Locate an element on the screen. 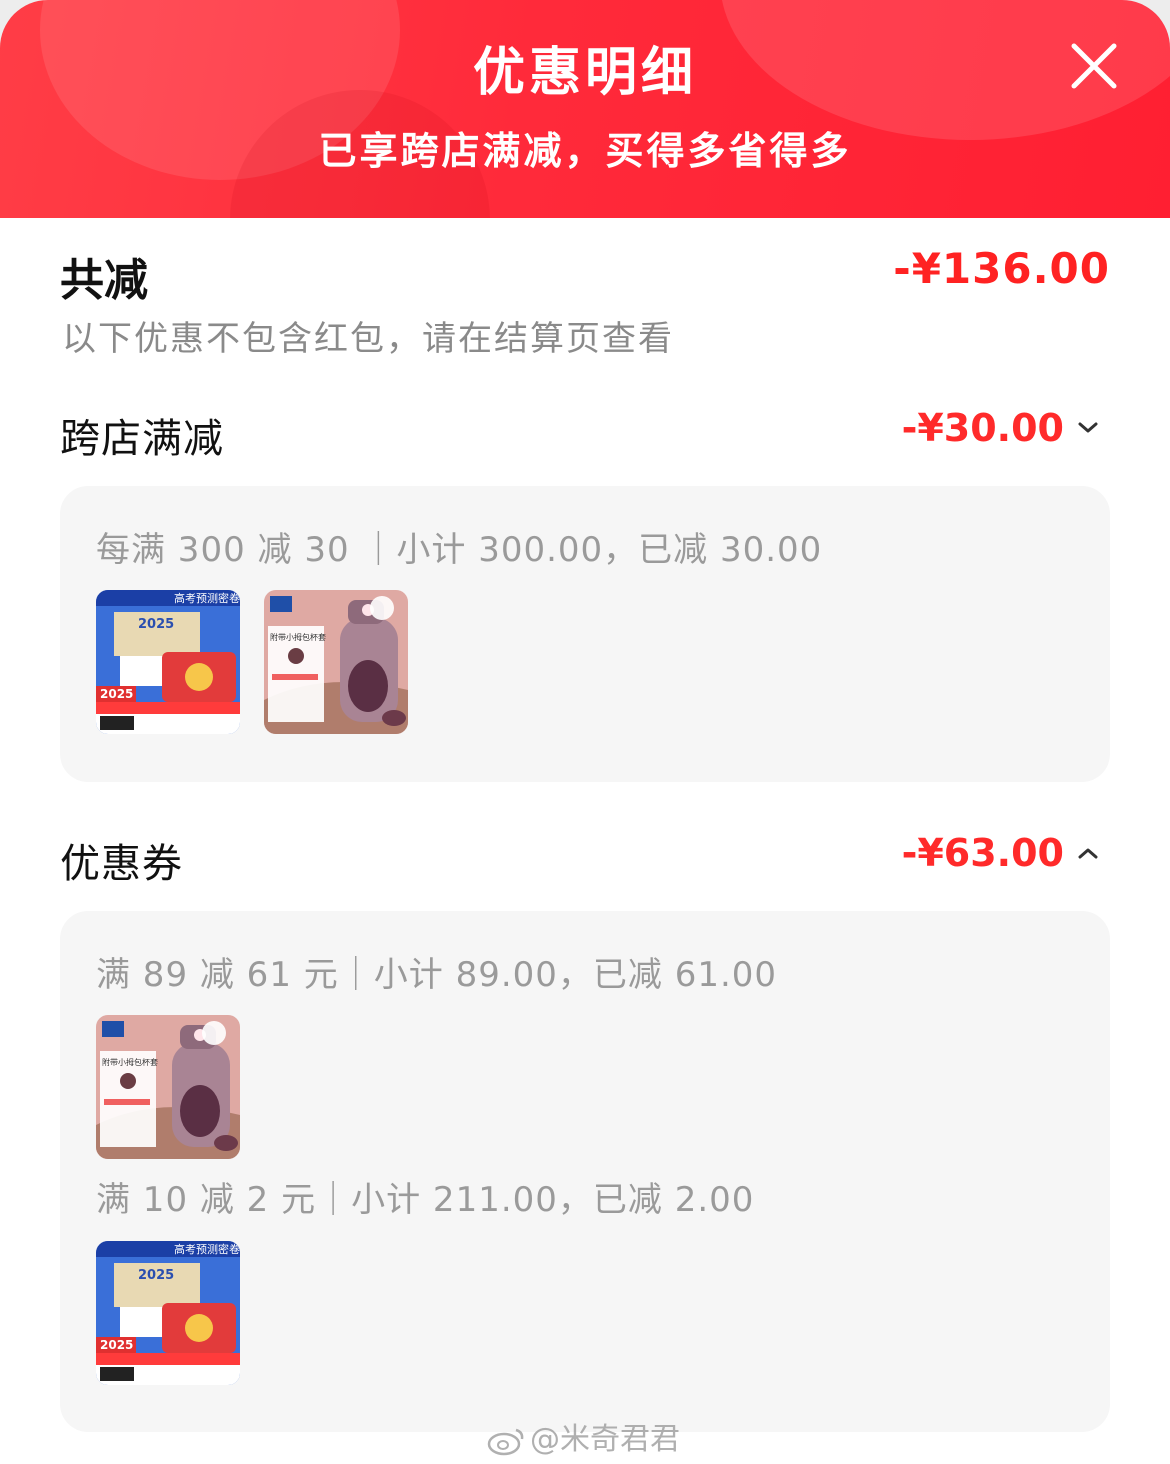  total-label: 共减 is located at coordinates (104, 280).